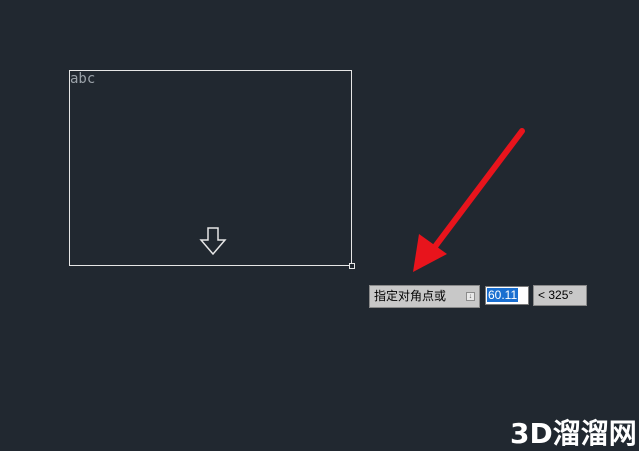 The image size is (639, 451). What do you see at coordinates (83, 79) in the screenshot?
I see `mtext-sample-text: abc` at bounding box center [83, 79].